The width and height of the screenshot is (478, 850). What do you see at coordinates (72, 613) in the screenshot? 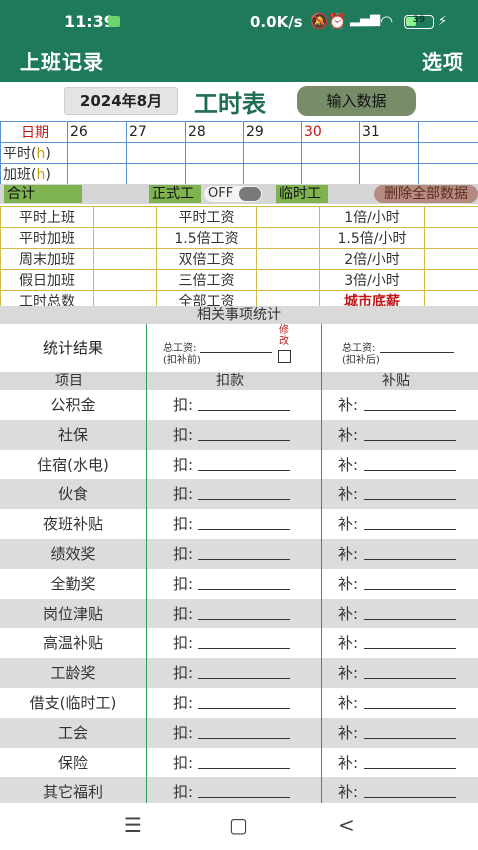
I see `item-name: 岗位津贴` at bounding box center [72, 613].